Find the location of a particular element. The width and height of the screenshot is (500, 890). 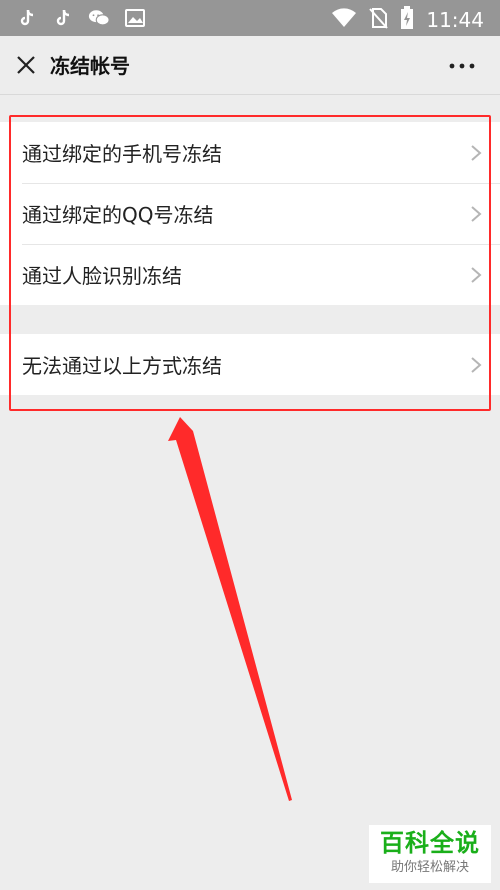

annotation-arrow is located at coordinates (230, 609).